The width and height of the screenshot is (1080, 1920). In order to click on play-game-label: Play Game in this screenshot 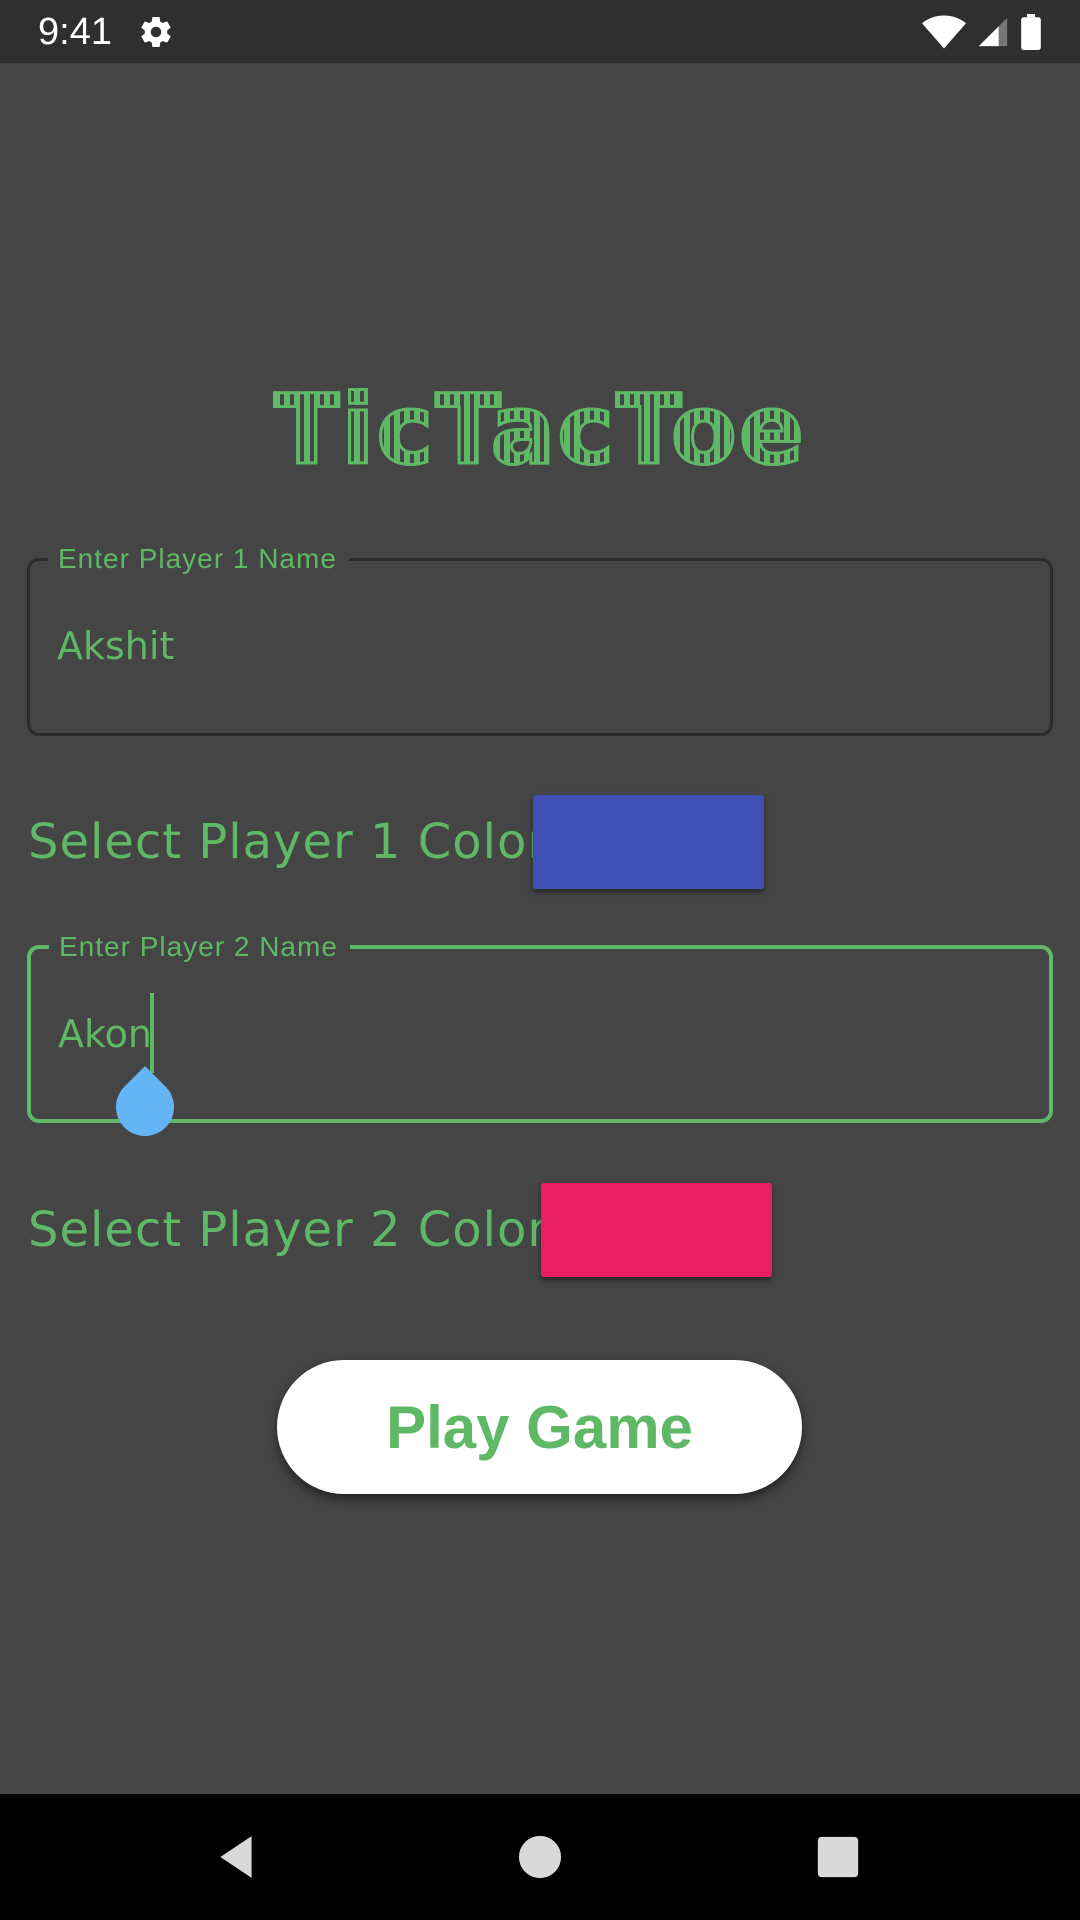, I will do `click(539, 1427)`.